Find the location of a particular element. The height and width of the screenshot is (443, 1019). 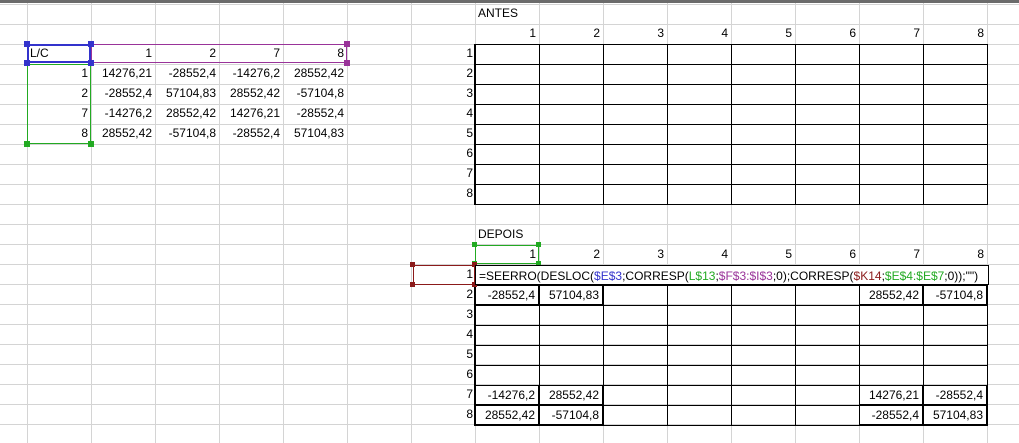

antes-col-header: 7 is located at coordinates (891, 33).